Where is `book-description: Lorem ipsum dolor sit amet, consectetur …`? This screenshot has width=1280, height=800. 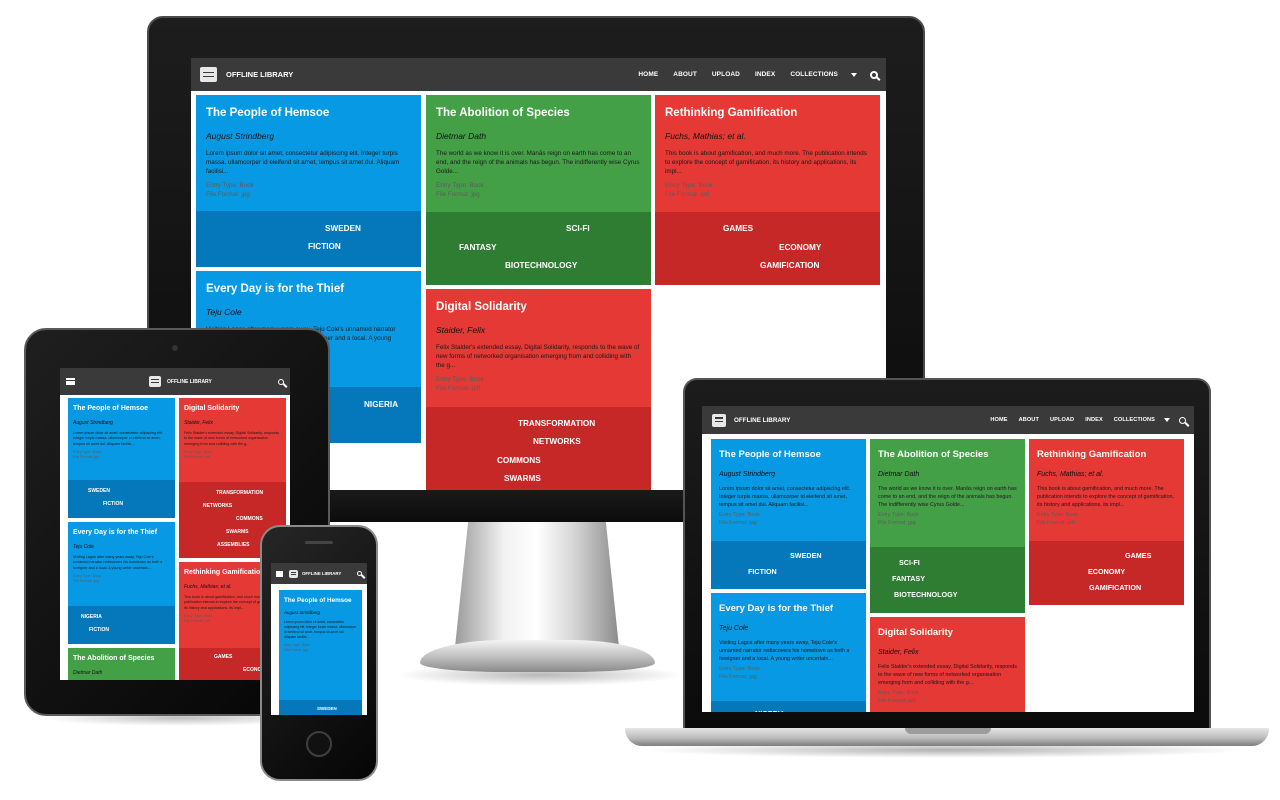 book-description: Lorem ipsum dolor sit amet, consectetur … is located at coordinates (118, 438).